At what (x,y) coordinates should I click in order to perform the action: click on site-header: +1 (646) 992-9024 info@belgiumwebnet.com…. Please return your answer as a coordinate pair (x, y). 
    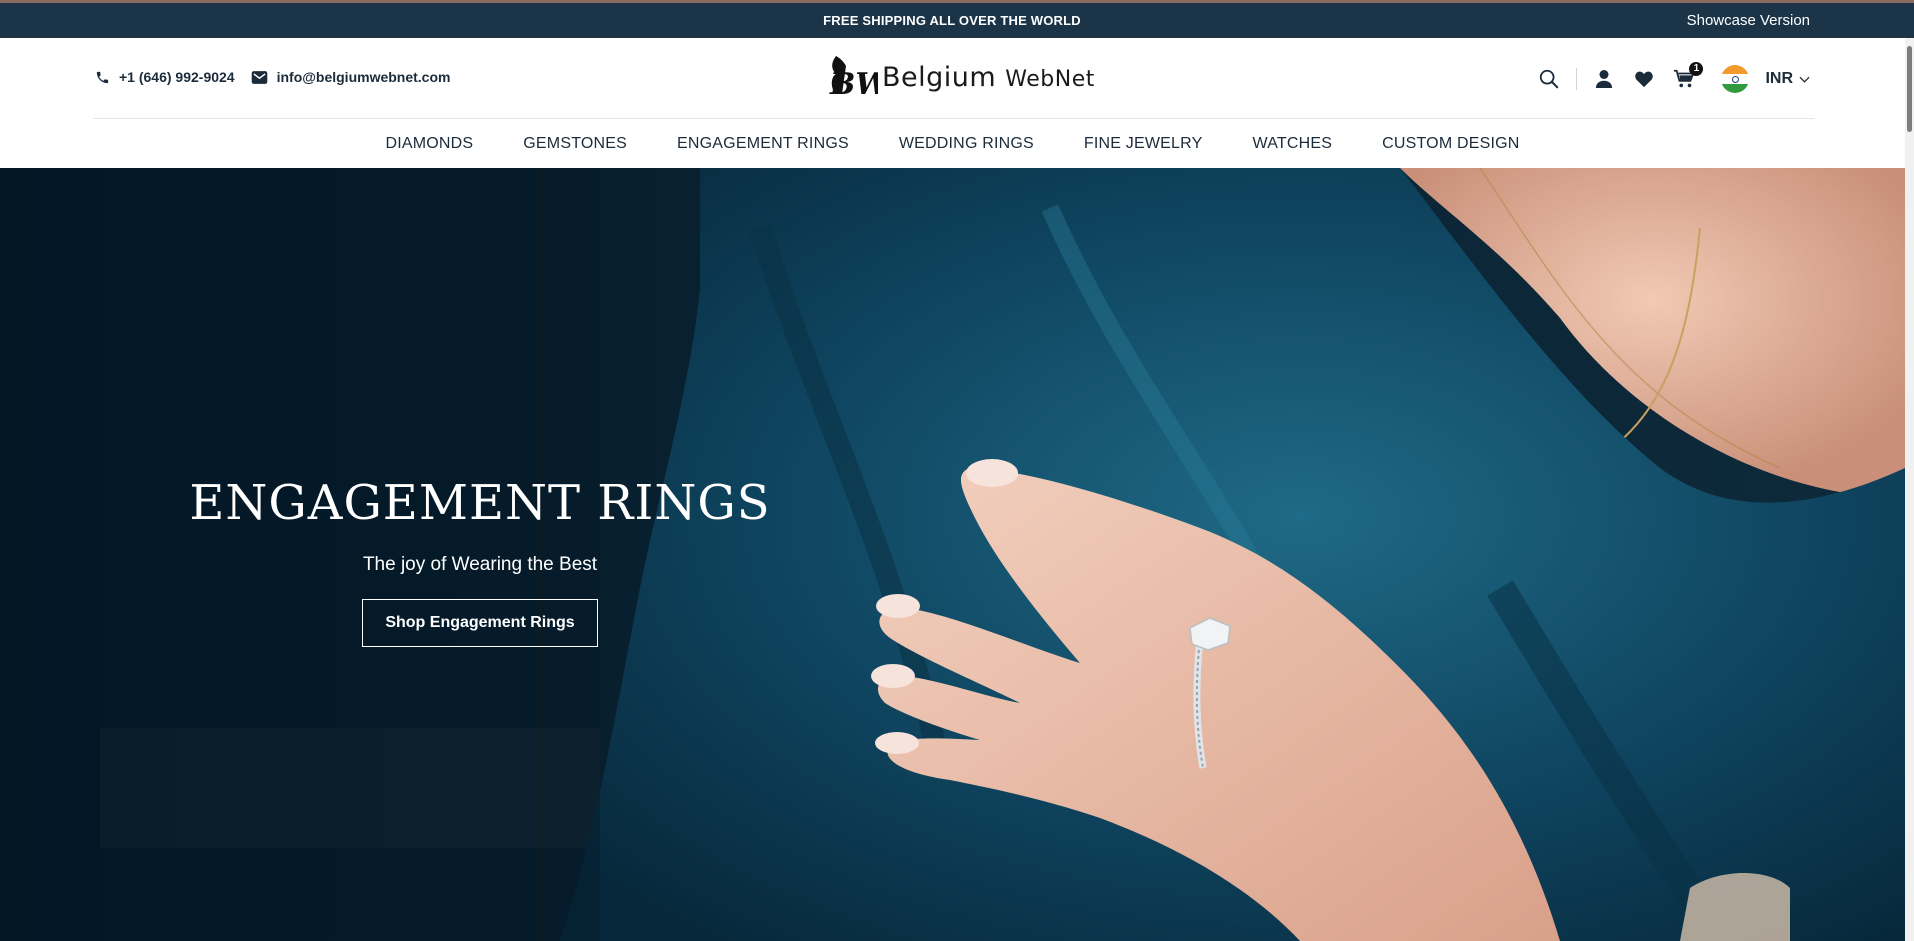
    Looking at the image, I should click on (952, 103).